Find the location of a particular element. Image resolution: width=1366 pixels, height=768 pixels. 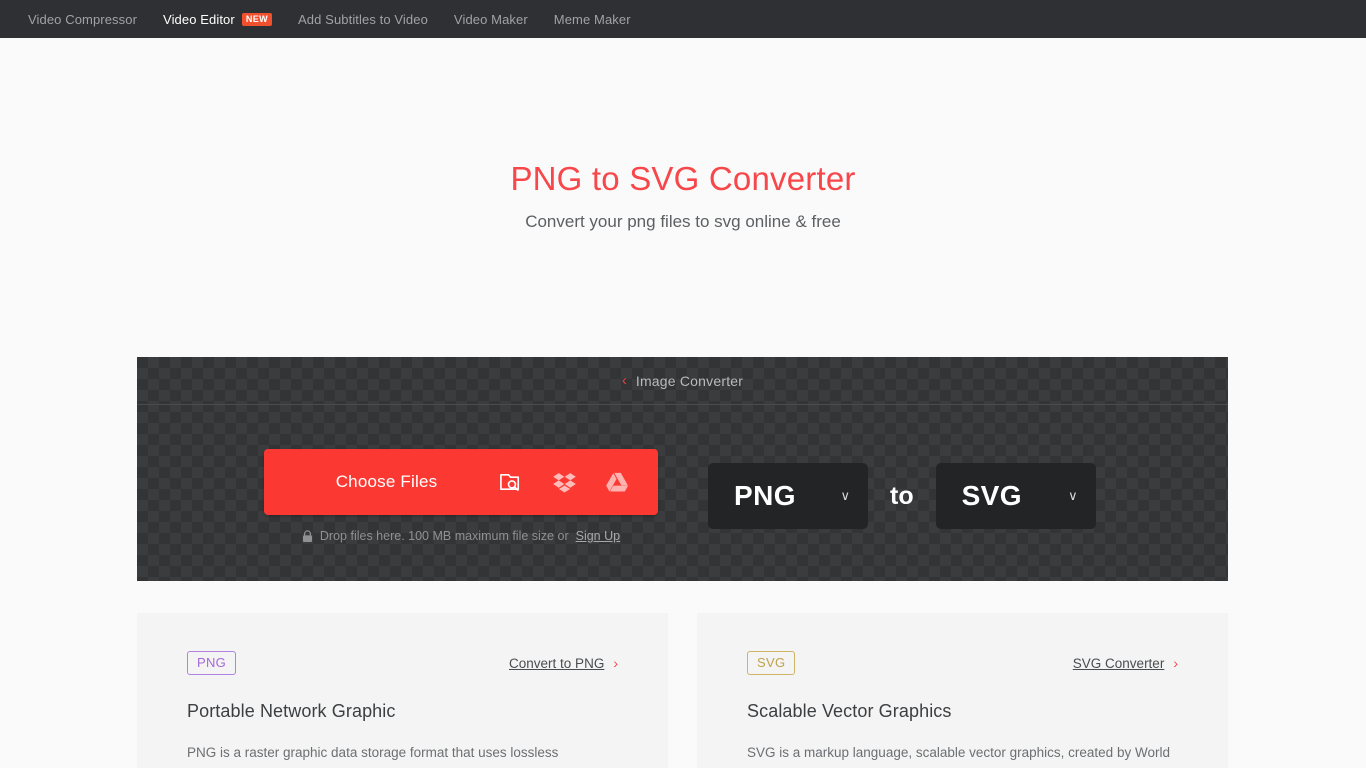

convert-to-png-link: Convert to PNG › is located at coordinates (563, 663).